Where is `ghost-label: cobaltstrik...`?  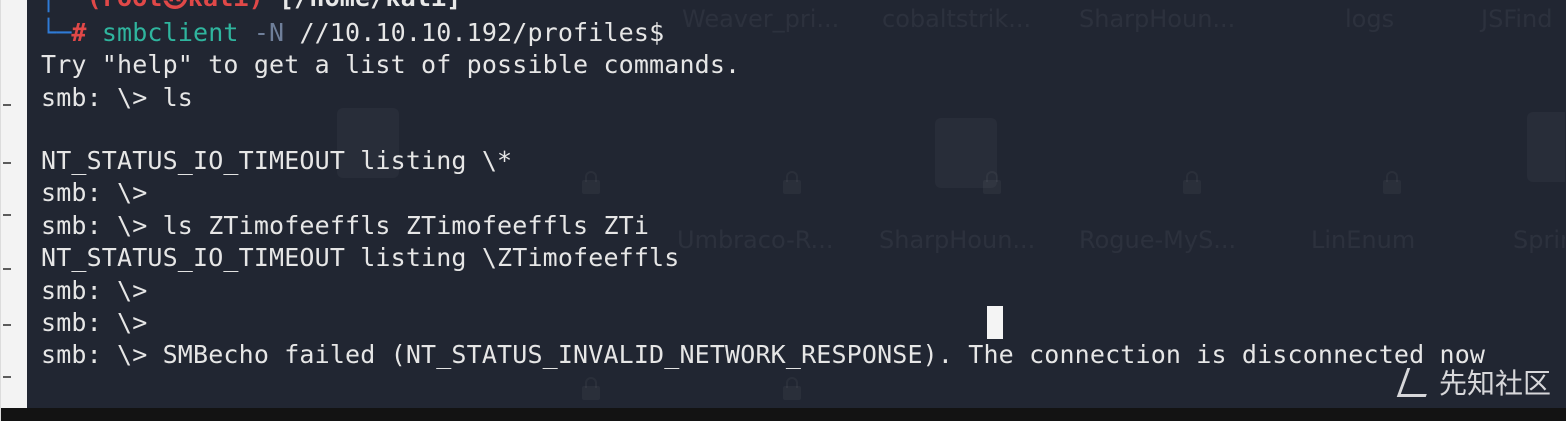
ghost-label: cobaltstrik... is located at coordinates (957, 19).